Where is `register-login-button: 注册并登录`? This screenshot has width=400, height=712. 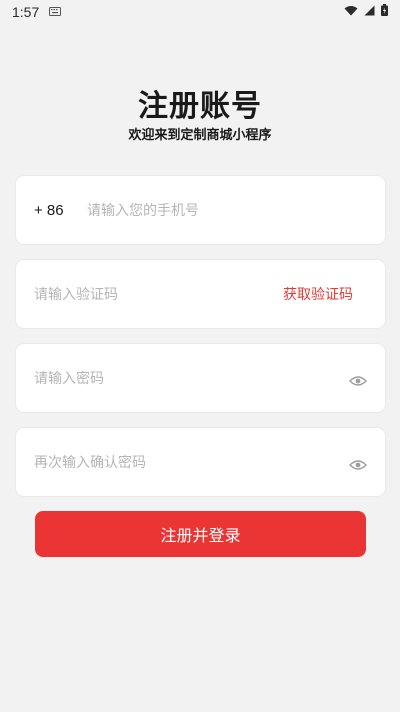 register-login-button: 注册并登录 is located at coordinates (200, 534).